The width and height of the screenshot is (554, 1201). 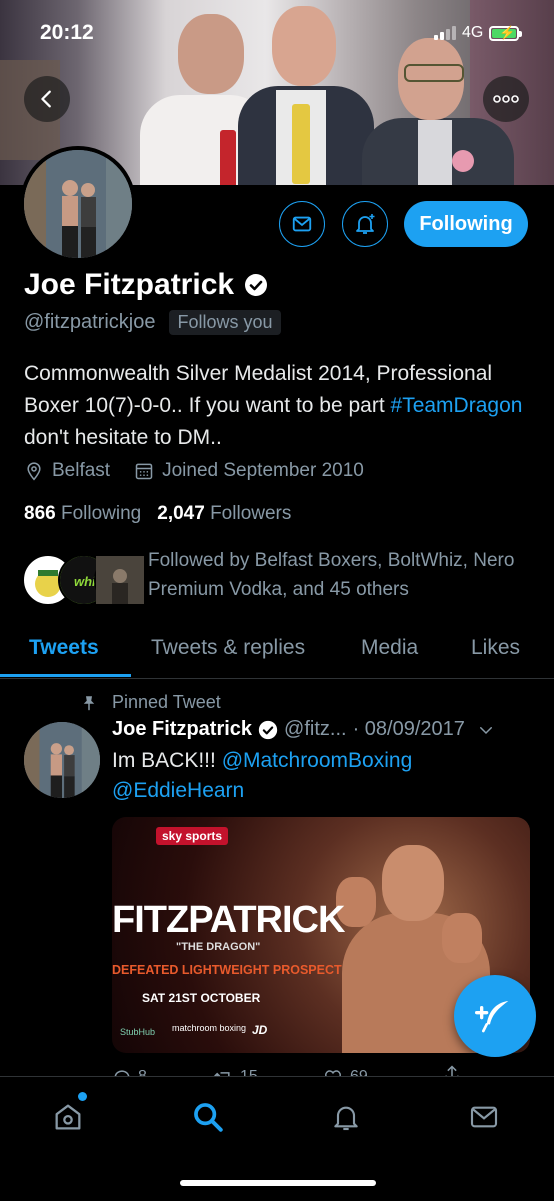 I want to click on tab-messages, so click(x=484, y=1117).